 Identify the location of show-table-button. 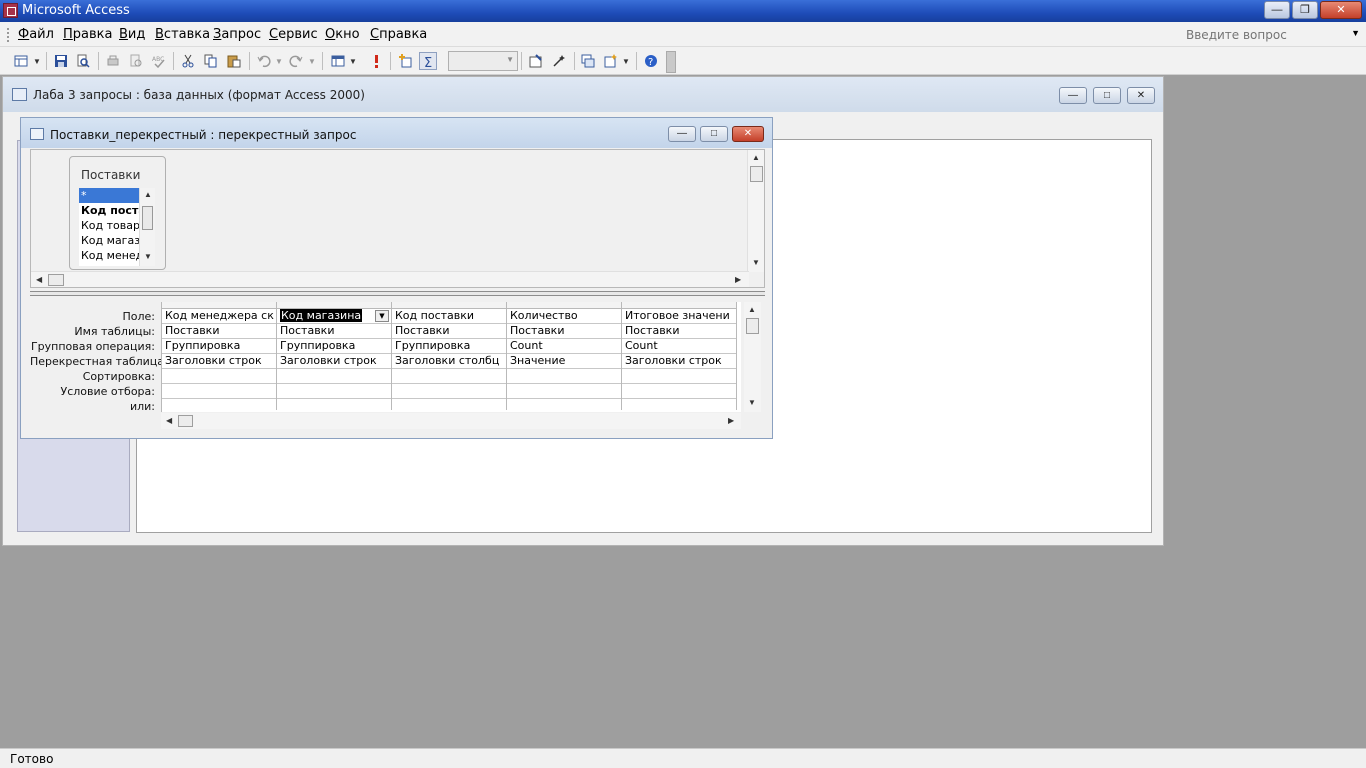
(405, 61).